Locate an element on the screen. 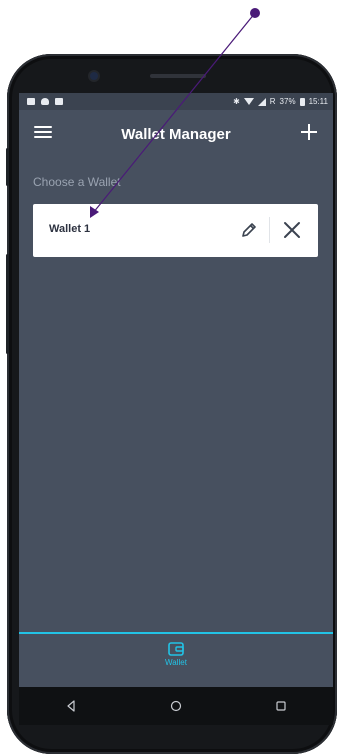  volume-button is located at coordinates (7, 167).